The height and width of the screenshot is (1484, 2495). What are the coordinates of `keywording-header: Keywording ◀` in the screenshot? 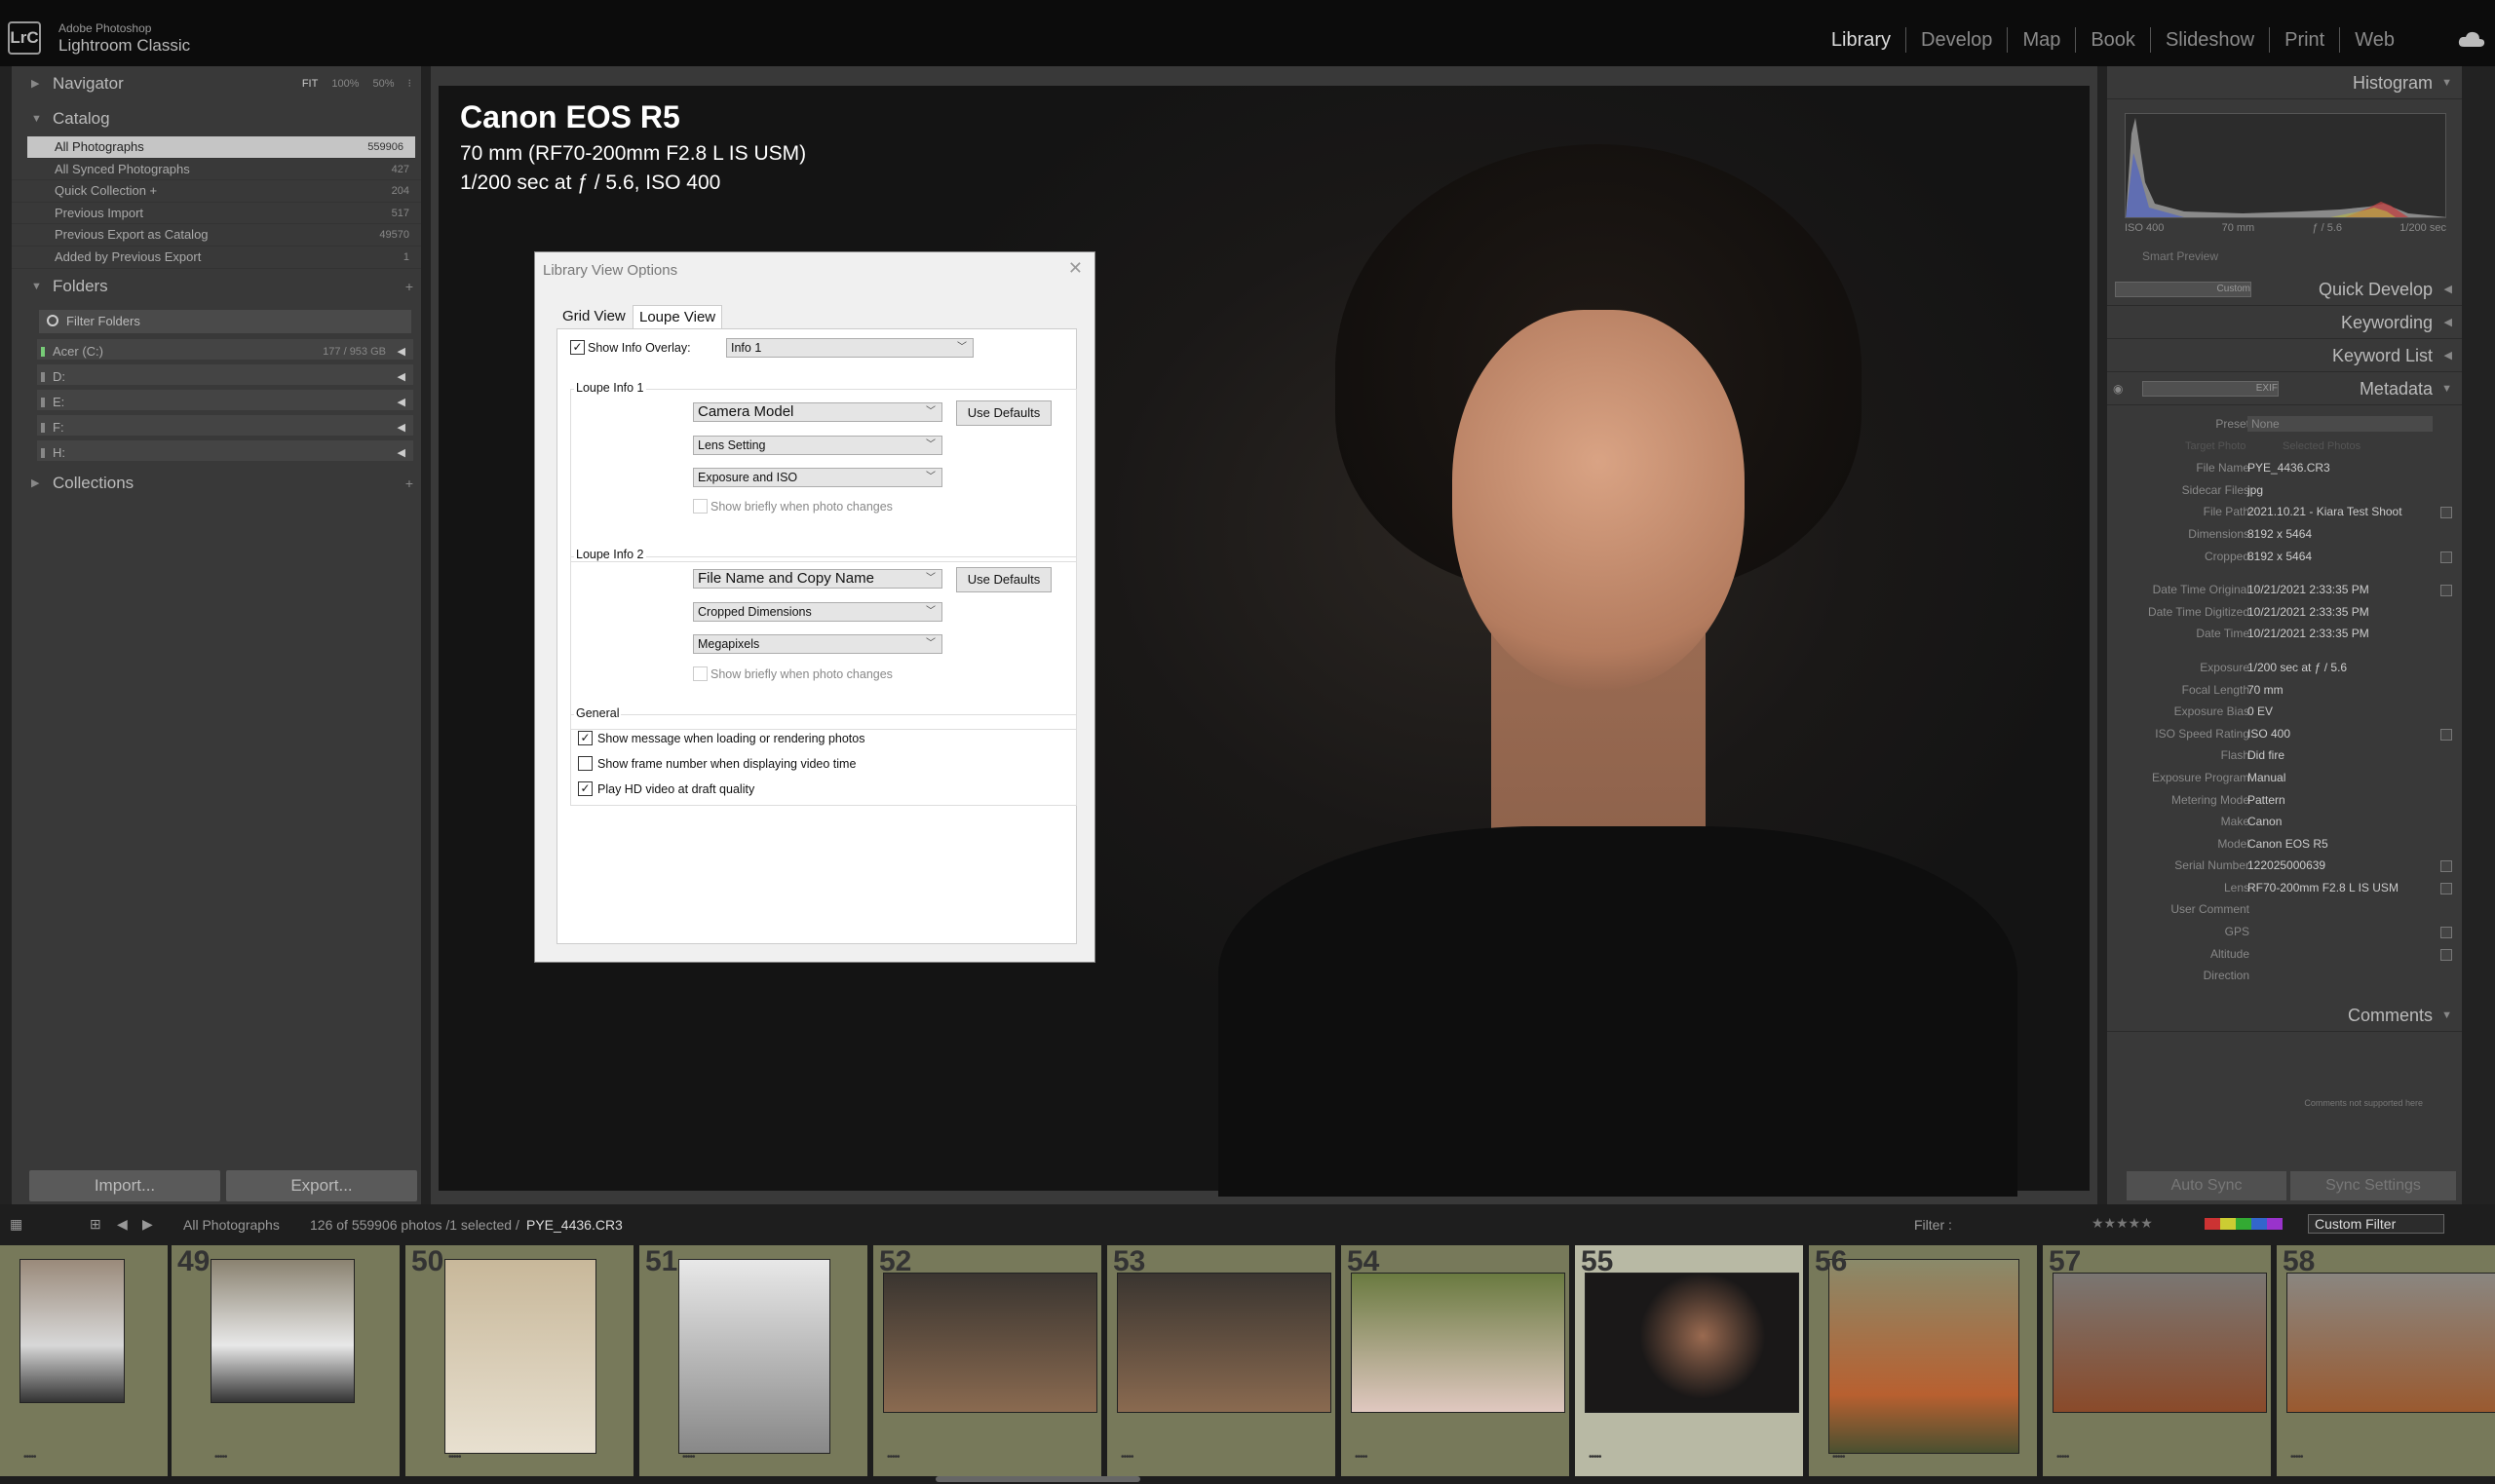 It's located at (2284, 322).